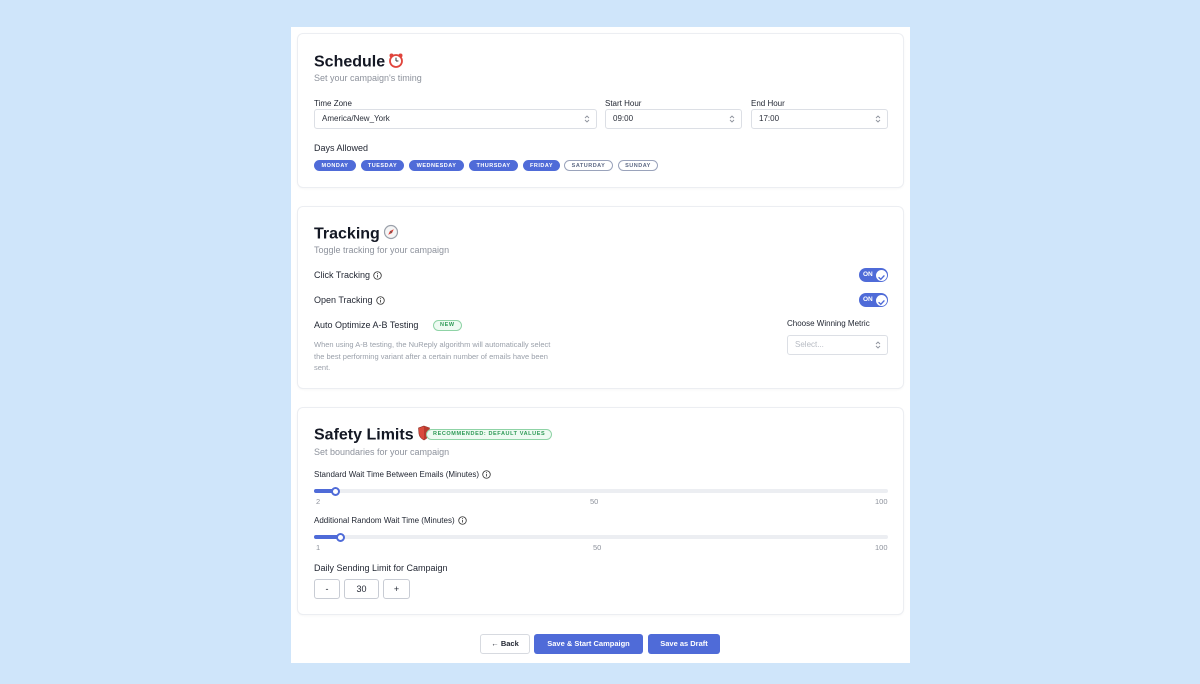 The width and height of the screenshot is (1200, 684). I want to click on start-hour-value: 09:00, so click(623, 118).